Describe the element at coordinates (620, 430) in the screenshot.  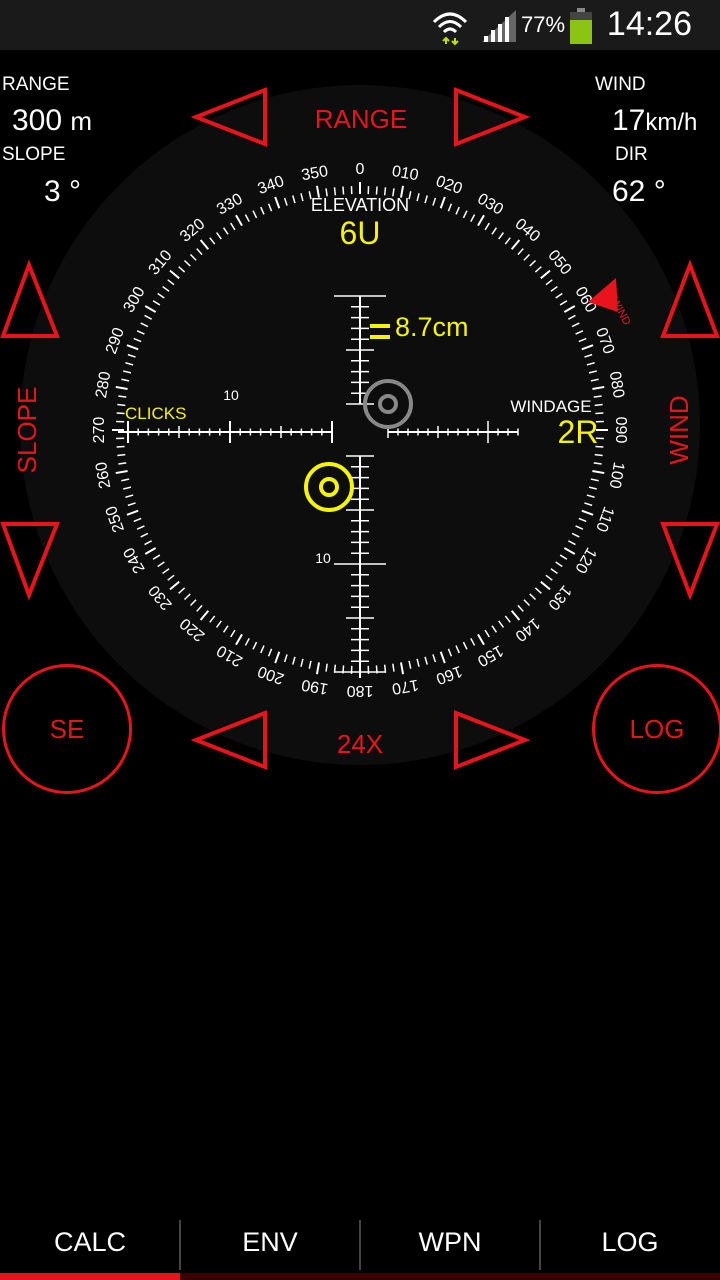
I see `compass-label: 090` at that location.